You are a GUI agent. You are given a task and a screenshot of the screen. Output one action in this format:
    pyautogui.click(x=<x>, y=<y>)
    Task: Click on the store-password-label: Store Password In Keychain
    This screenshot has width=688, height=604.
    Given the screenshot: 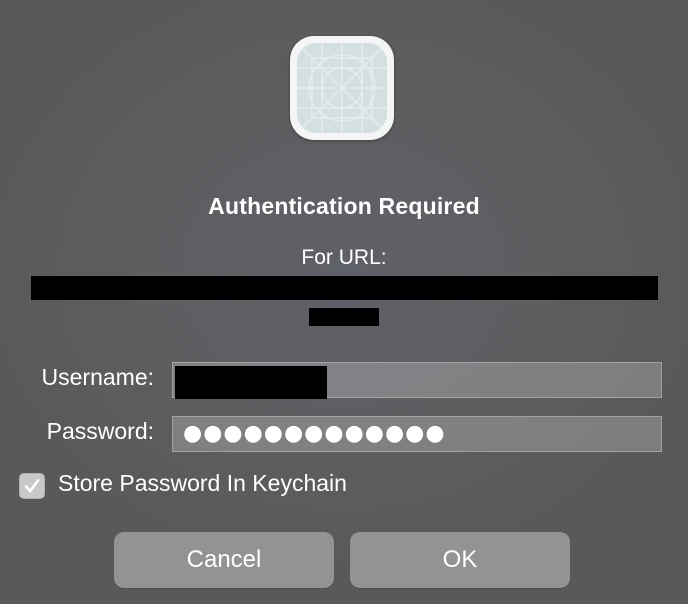 What is the action you would take?
    pyautogui.click(x=202, y=483)
    